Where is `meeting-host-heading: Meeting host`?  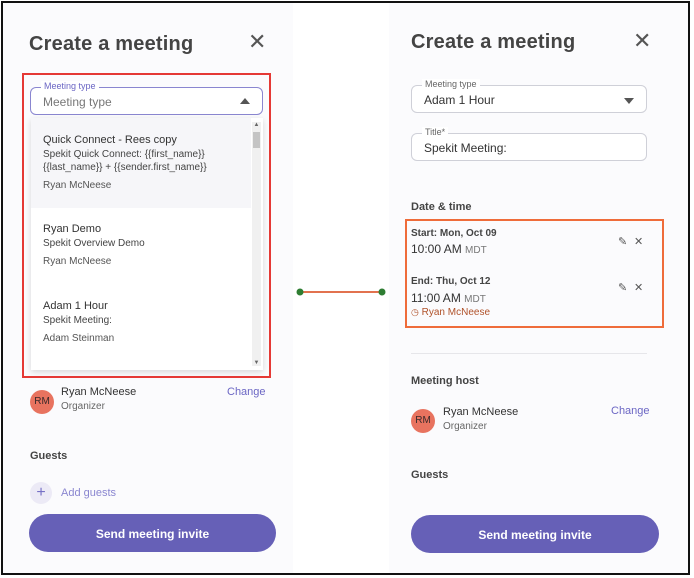
meeting-host-heading: Meeting host is located at coordinates (445, 381).